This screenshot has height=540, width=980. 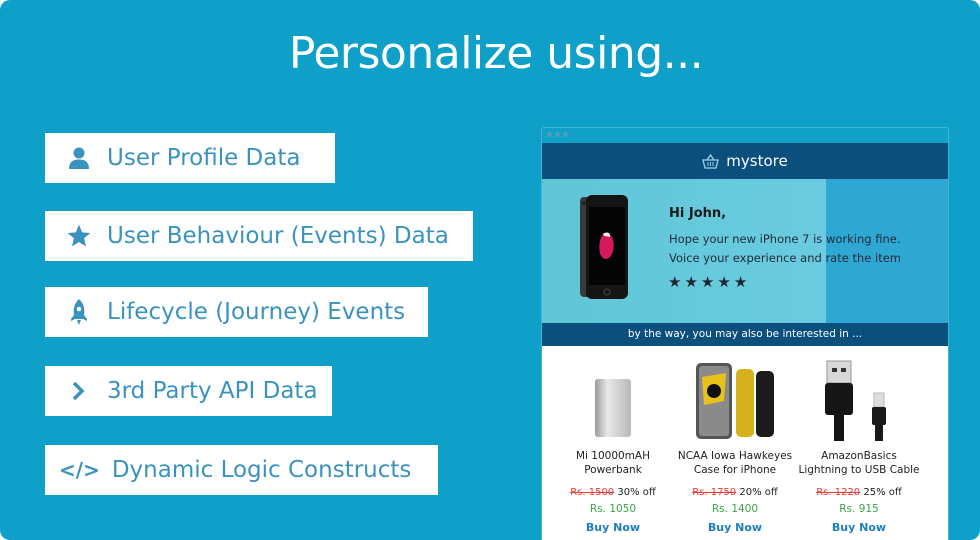 I want to click on feature-user-profile-data: User Profile Data, so click(x=190, y=158).